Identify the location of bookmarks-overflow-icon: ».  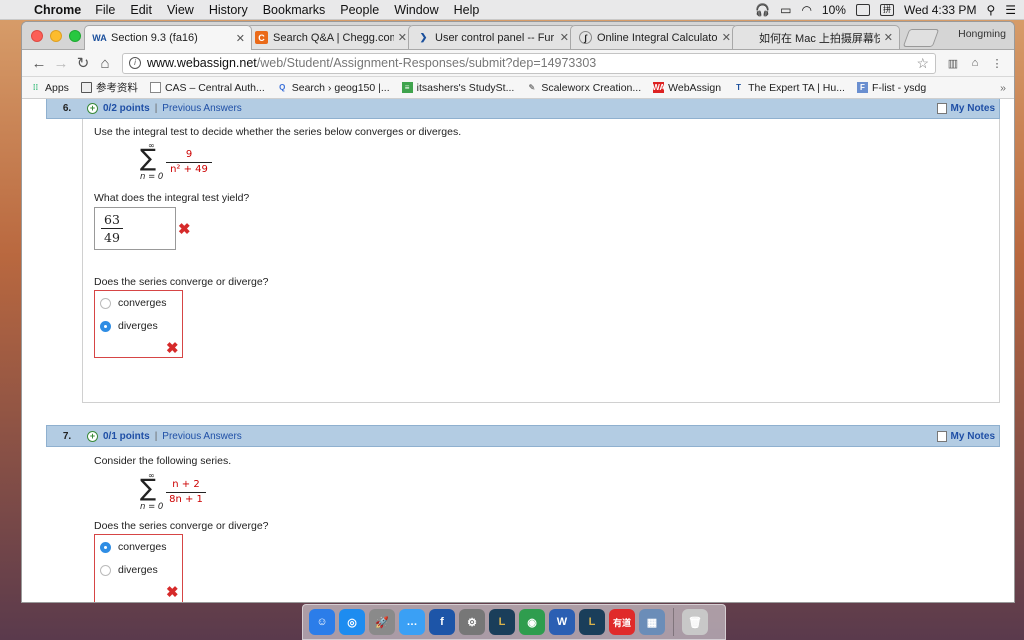
(1003, 88).